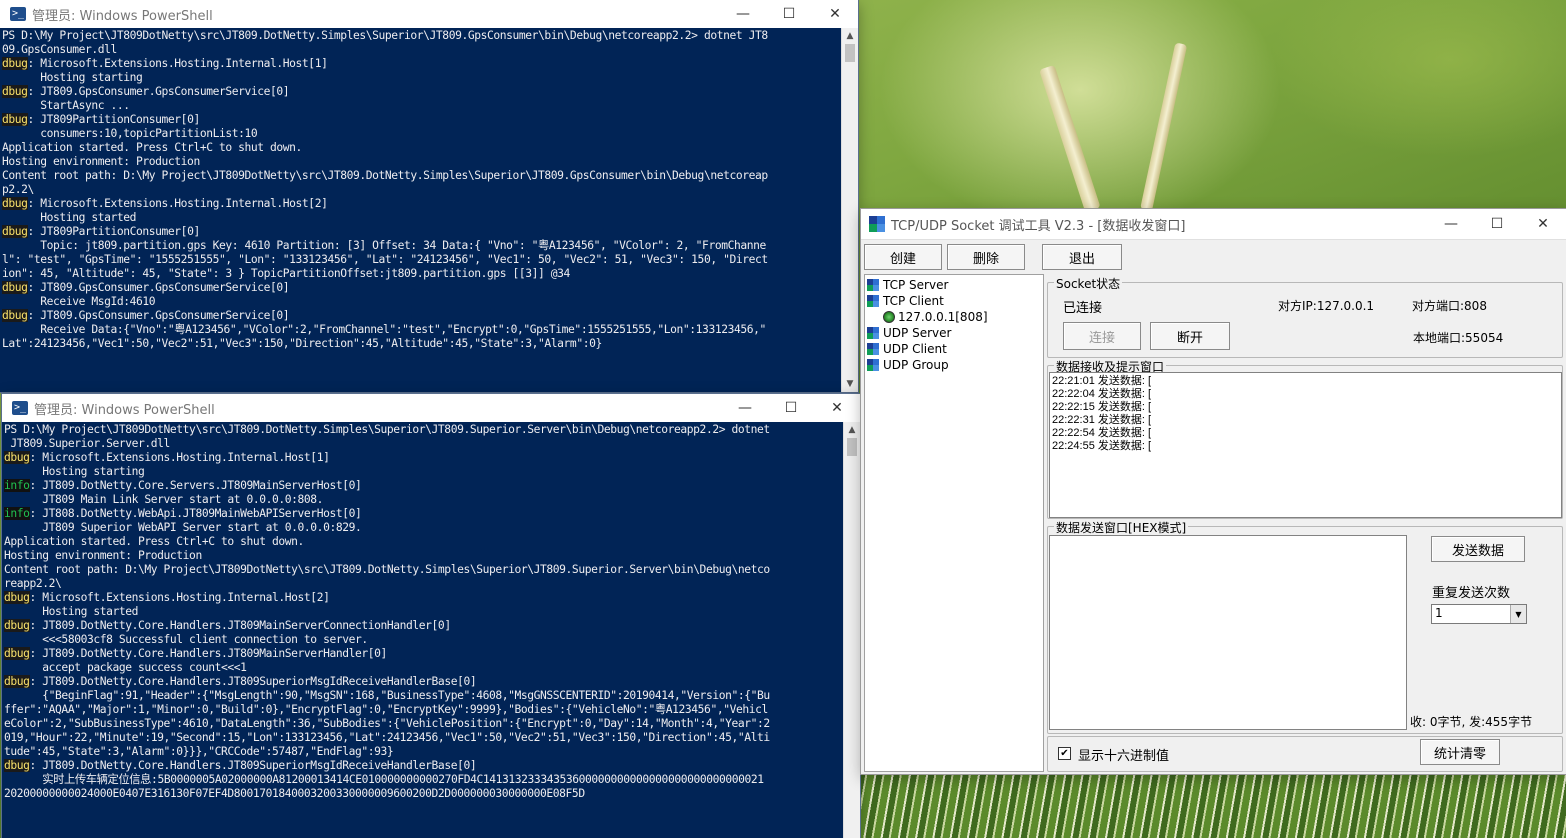 The height and width of the screenshot is (838, 1566). Describe the element at coordinates (1190, 336) in the screenshot. I see `disconnect-button: 断开` at that location.